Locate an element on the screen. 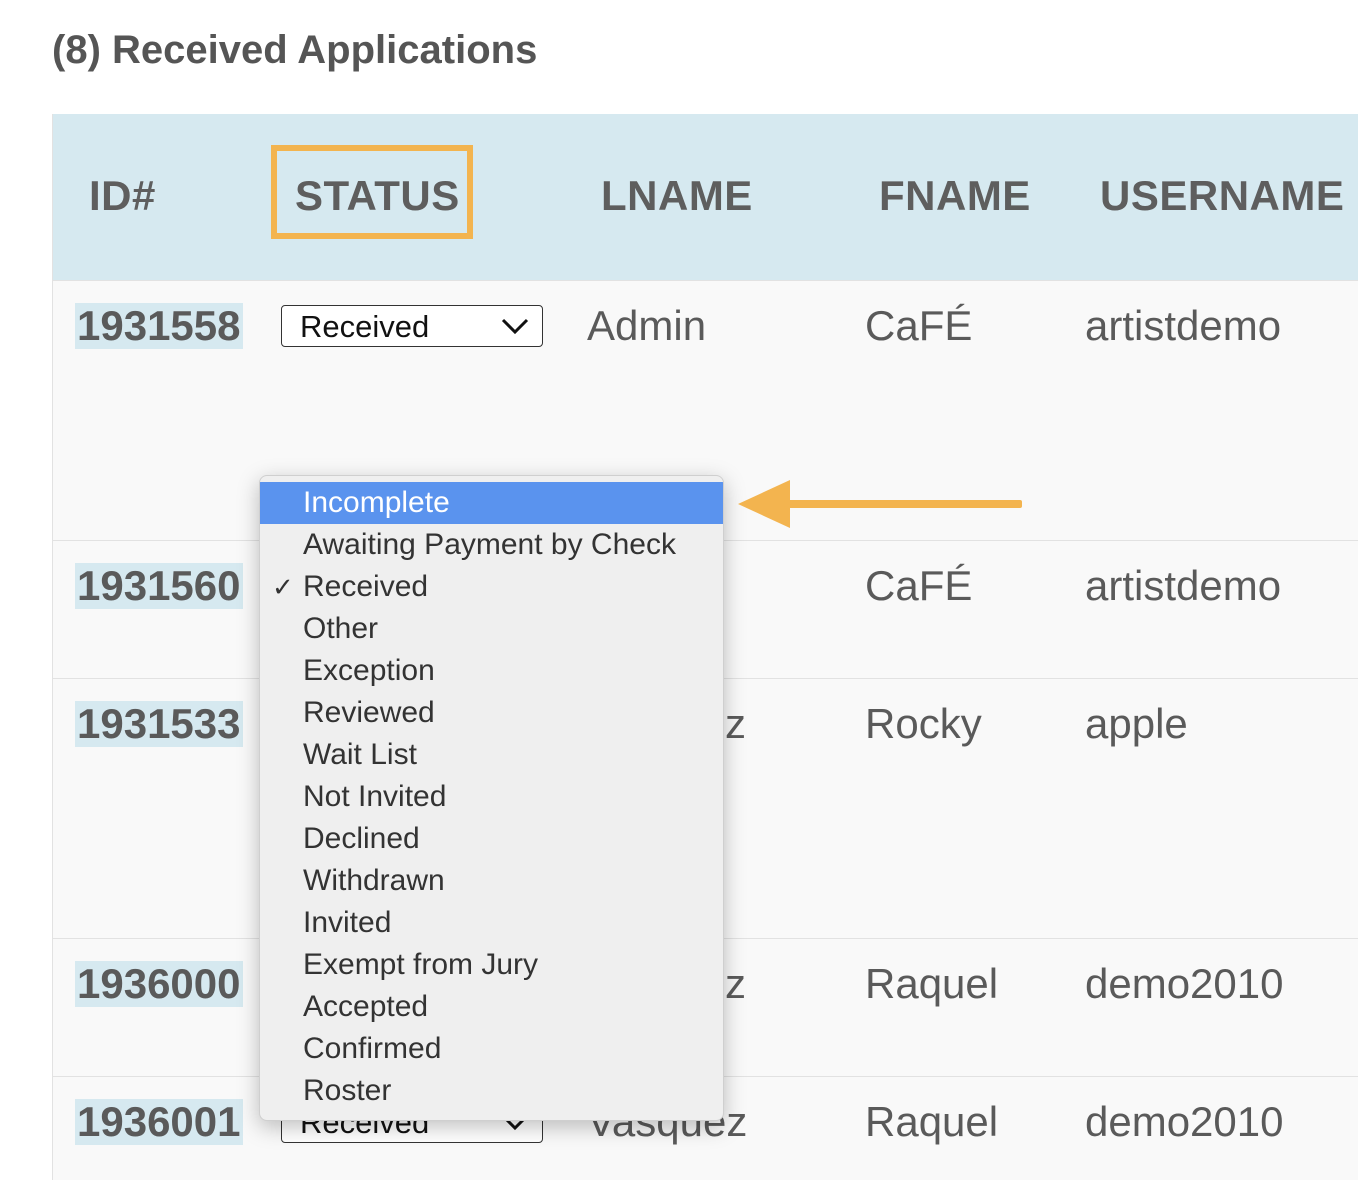 The height and width of the screenshot is (1180, 1358). status-option-label: Invited is located at coordinates (347, 922).